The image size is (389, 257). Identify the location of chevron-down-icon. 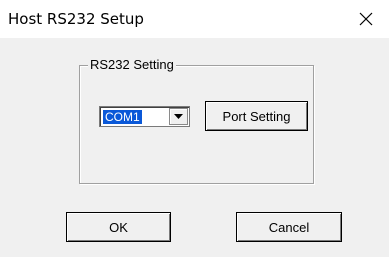
(178, 116).